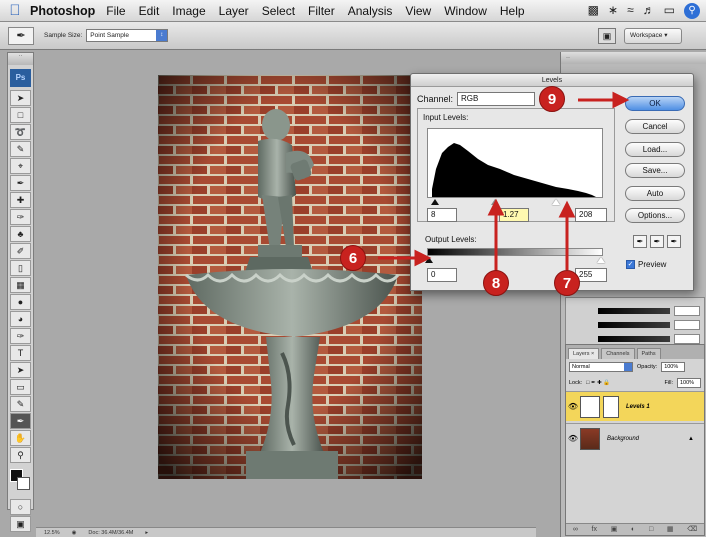 Image resolution: width=706 pixels, height=537 pixels. What do you see at coordinates (651, 529) in the screenshot?
I see `group-icon: □` at bounding box center [651, 529].